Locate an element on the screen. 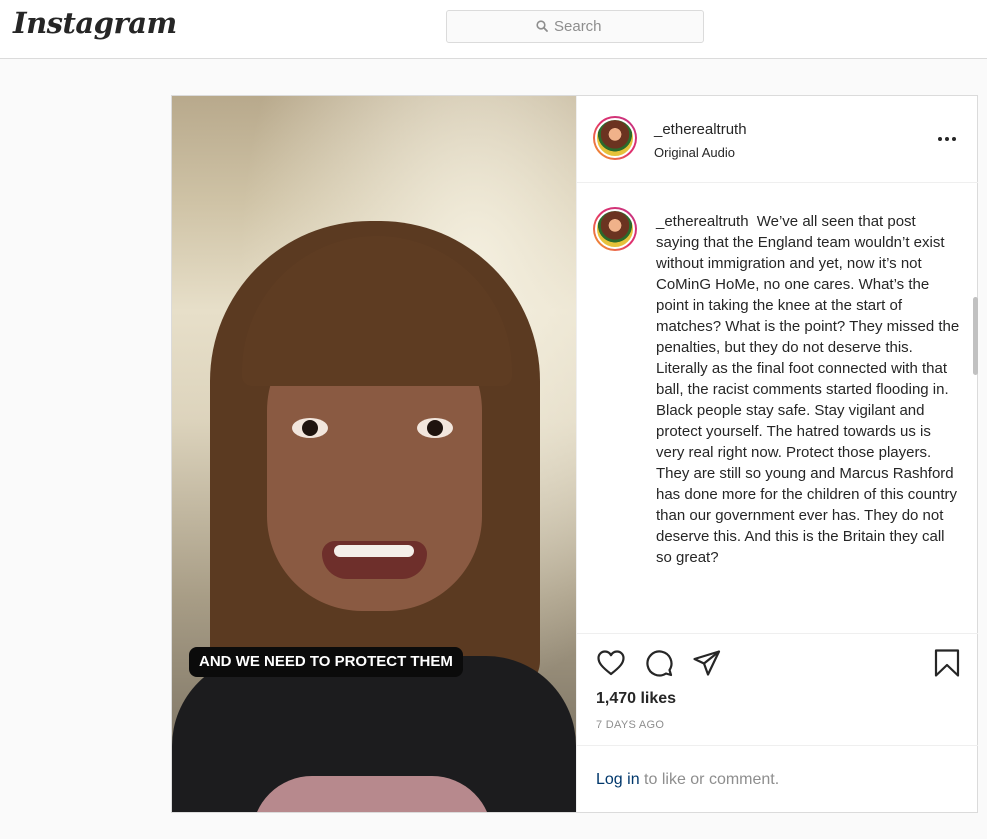 The height and width of the screenshot is (839, 987). more-options-icon is located at coordinates (949, 139).